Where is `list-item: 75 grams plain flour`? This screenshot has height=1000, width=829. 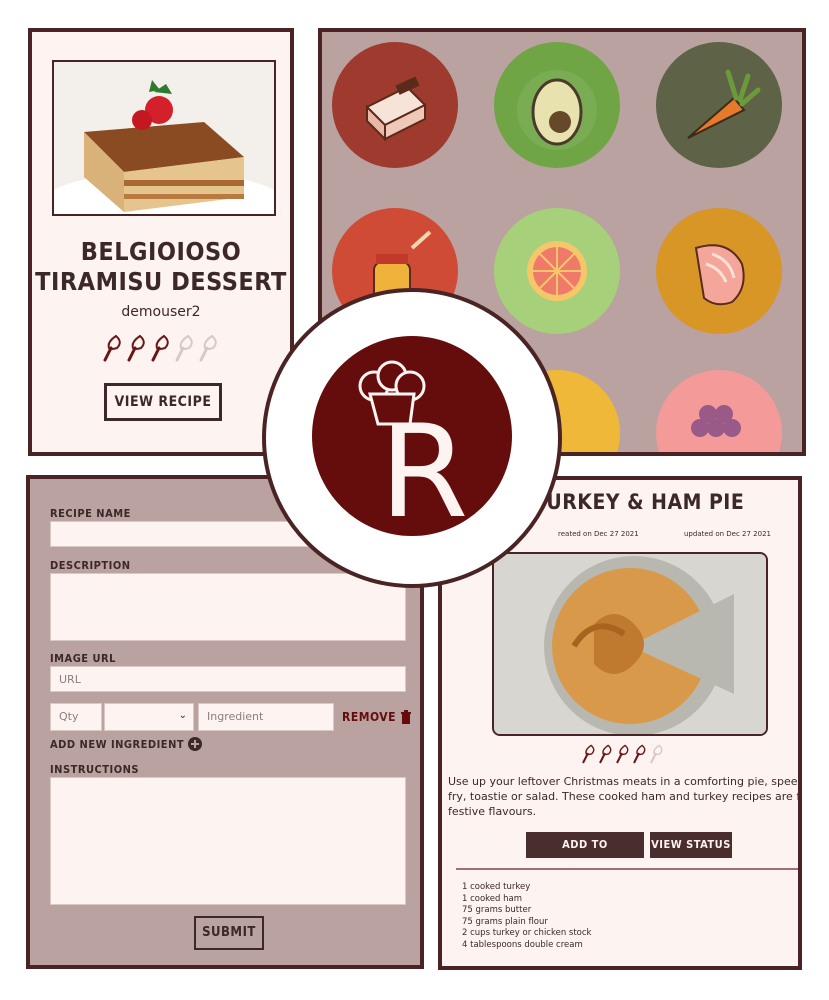 list-item: 75 grams plain flour is located at coordinates (505, 921).